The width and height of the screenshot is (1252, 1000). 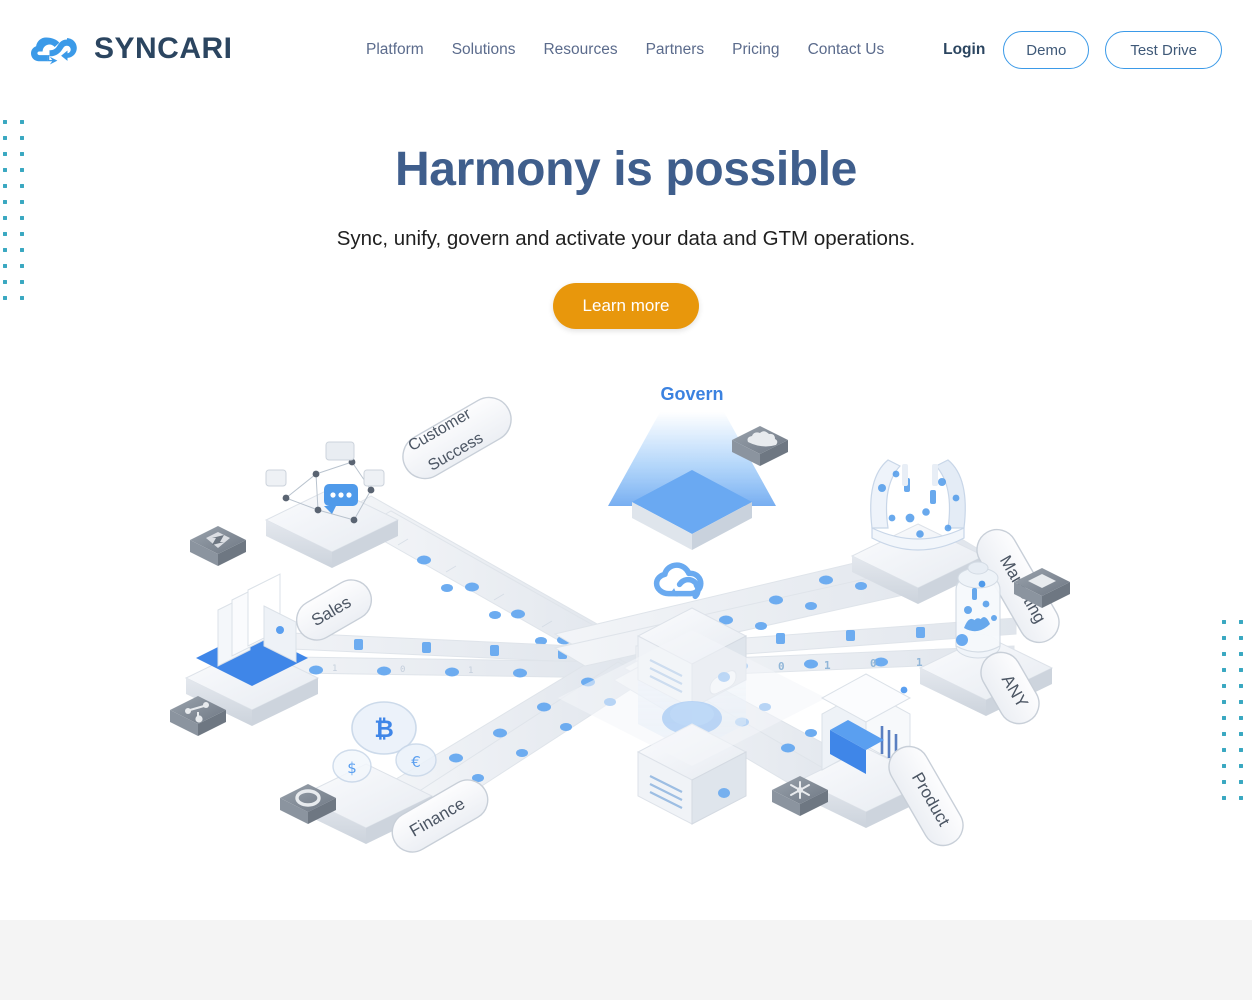 I want to click on nav-item-pricing: Pricing, so click(x=755, y=50).